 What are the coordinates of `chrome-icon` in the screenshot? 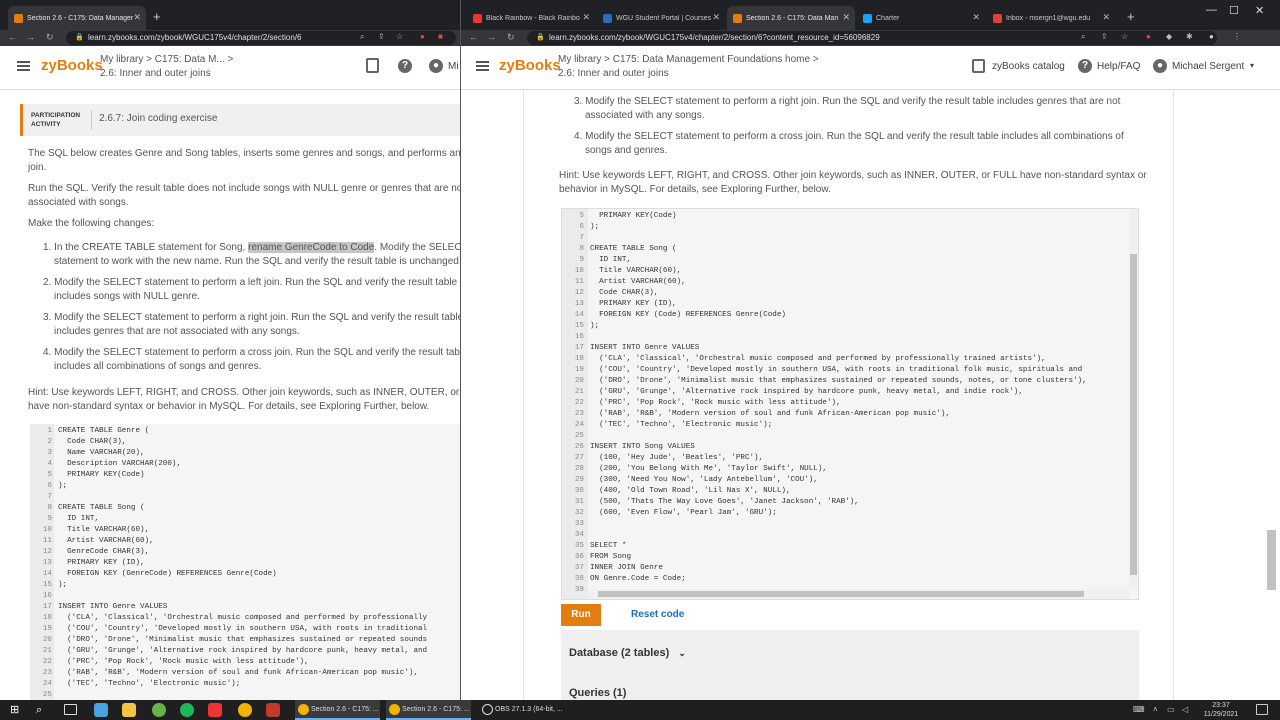 It's located at (245, 710).